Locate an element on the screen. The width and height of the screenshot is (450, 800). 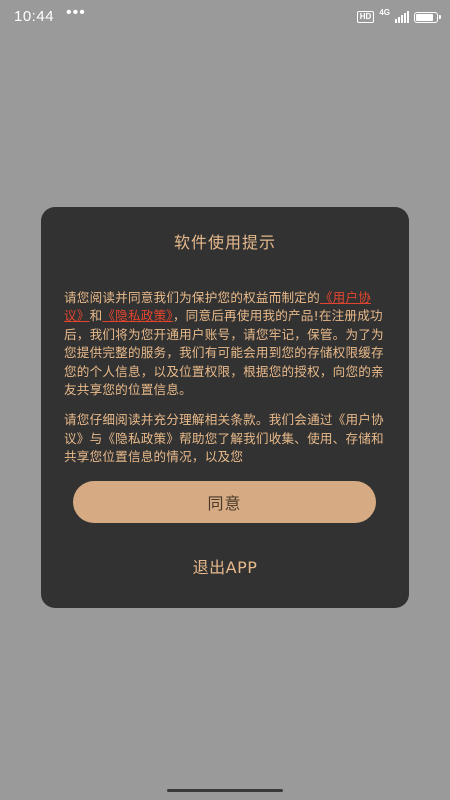
more-notifications-icon: ••• is located at coordinates (76, 12).